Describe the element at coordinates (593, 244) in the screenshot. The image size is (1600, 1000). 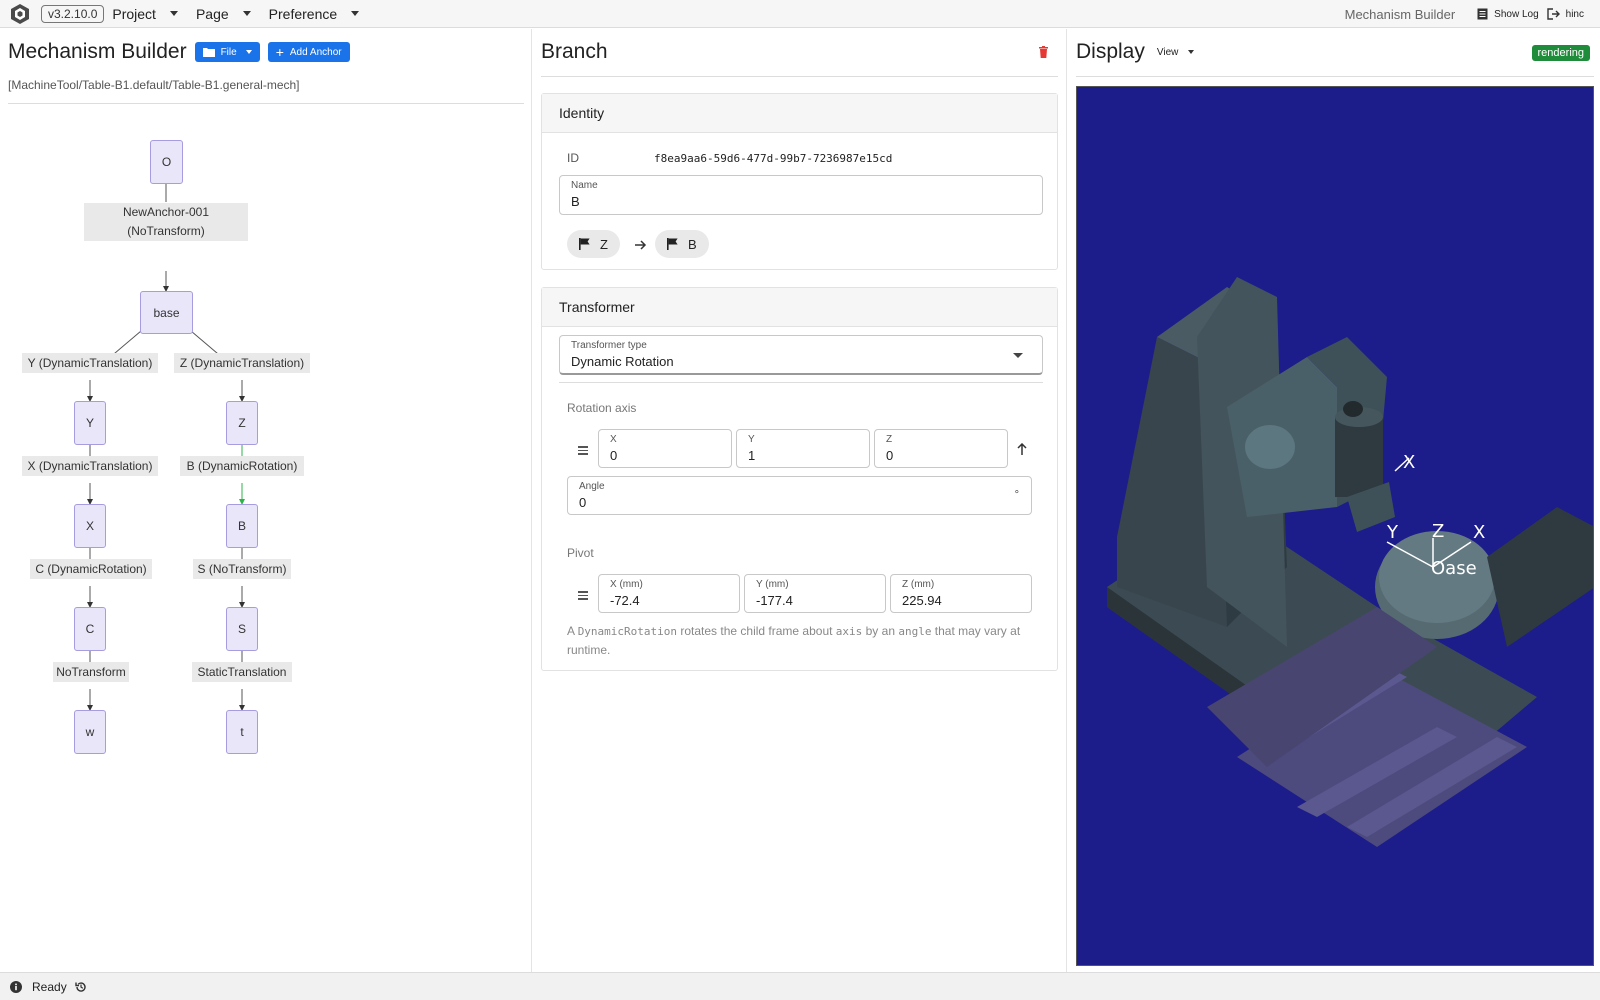
I see `from-frame-chip: Z` at that location.